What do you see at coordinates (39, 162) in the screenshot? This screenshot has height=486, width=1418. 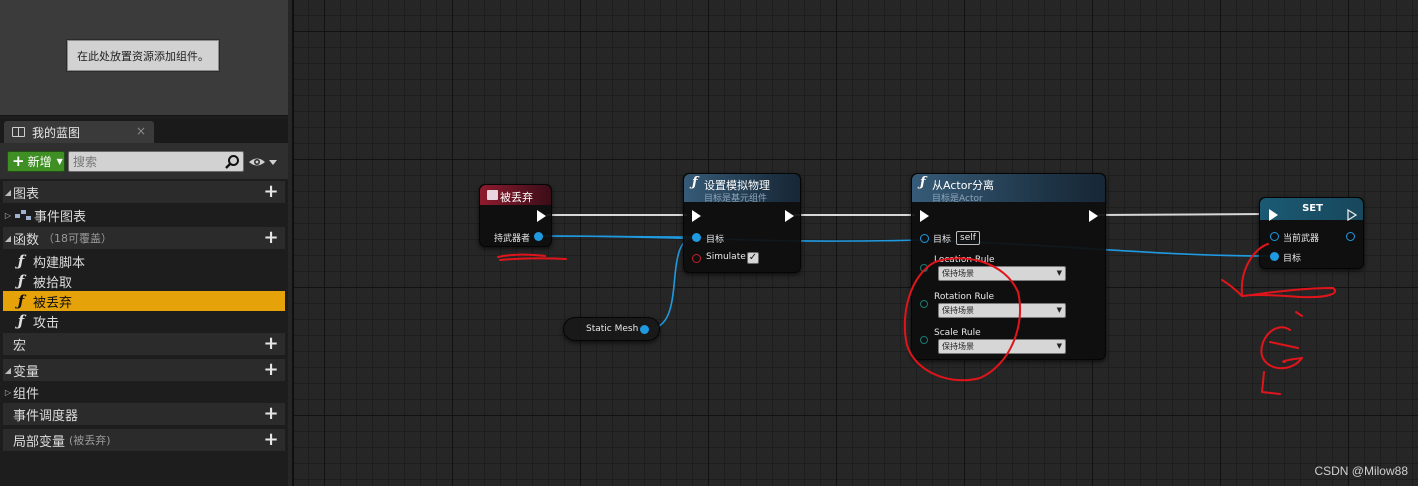 I see `add-new-label: 新增` at bounding box center [39, 162].